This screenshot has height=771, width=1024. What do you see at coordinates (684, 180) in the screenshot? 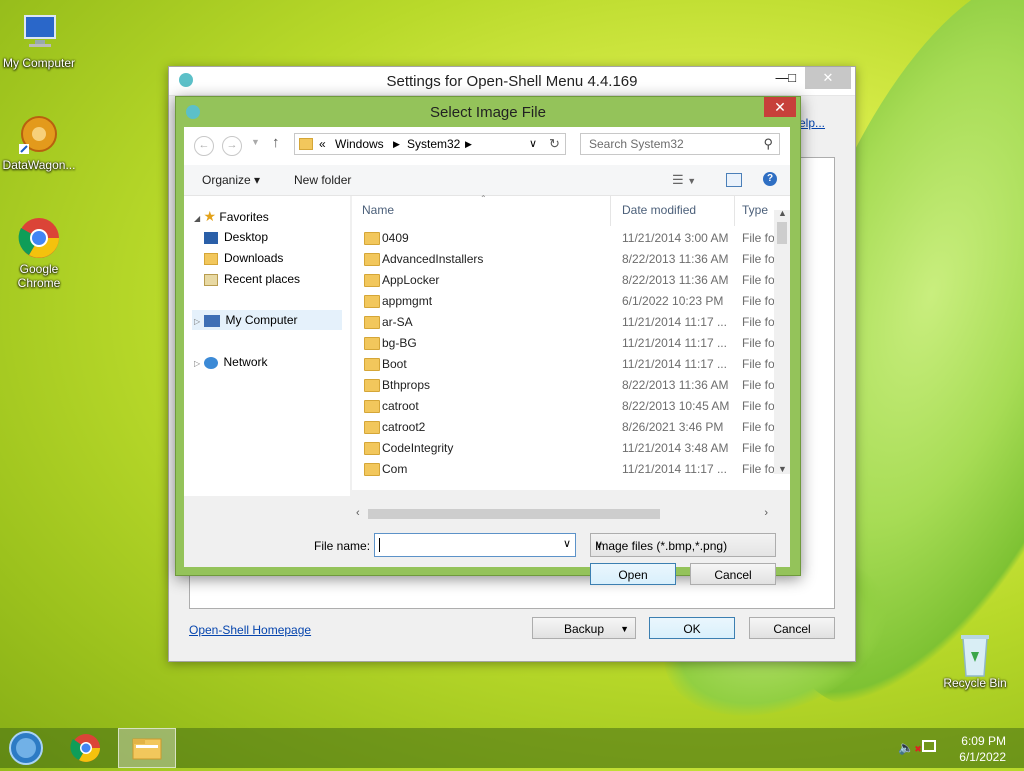
I see `view-options-icon: ☰ ▼` at bounding box center [684, 180].